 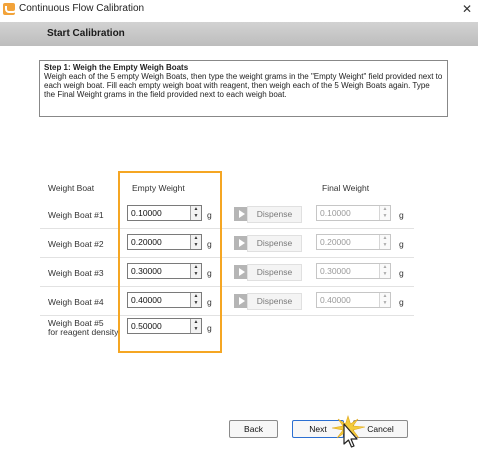 What do you see at coordinates (274, 214) in the screenshot?
I see `dispense-button-1: Dispense` at bounding box center [274, 214].